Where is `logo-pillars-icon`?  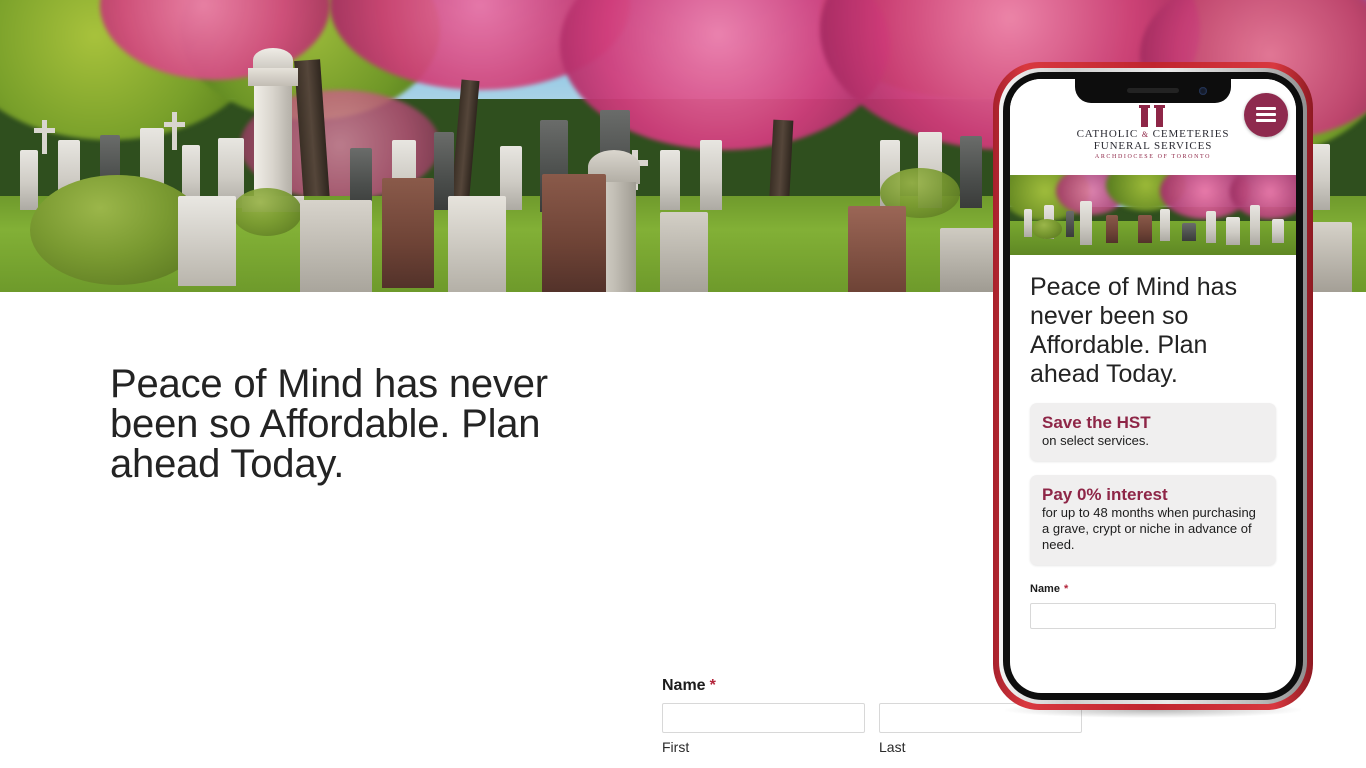 logo-pillars-icon is located at coordinates (1153, 116).